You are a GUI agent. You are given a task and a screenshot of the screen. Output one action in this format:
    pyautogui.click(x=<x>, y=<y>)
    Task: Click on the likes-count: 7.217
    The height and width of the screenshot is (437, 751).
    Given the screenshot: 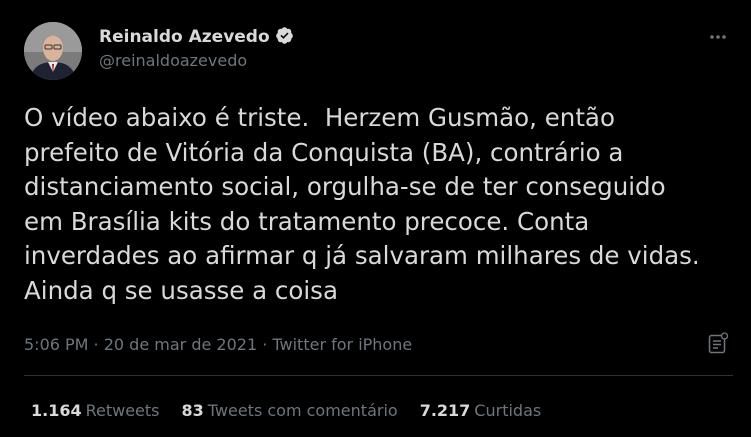 What is the action you would take?
    pyautogui.click(x=445, y=410)
    